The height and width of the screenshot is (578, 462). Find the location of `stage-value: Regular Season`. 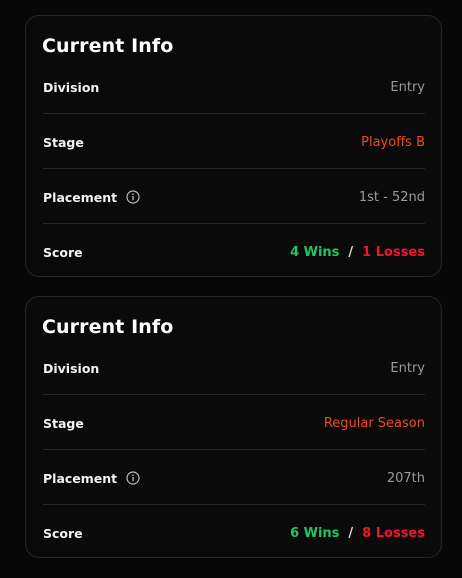

stage-value: Regular Season is located at coordinates (374, 423).